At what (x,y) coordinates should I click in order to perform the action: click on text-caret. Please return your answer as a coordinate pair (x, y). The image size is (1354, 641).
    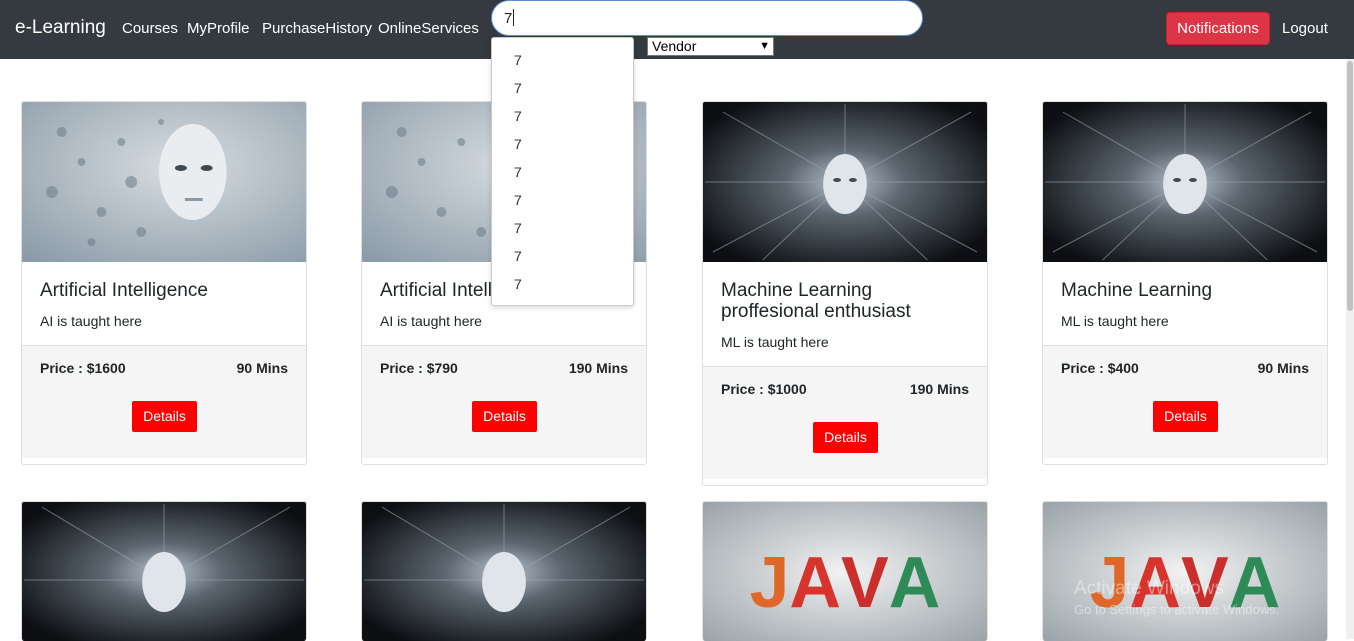
    Looking at the image, I should click on (514, 17).